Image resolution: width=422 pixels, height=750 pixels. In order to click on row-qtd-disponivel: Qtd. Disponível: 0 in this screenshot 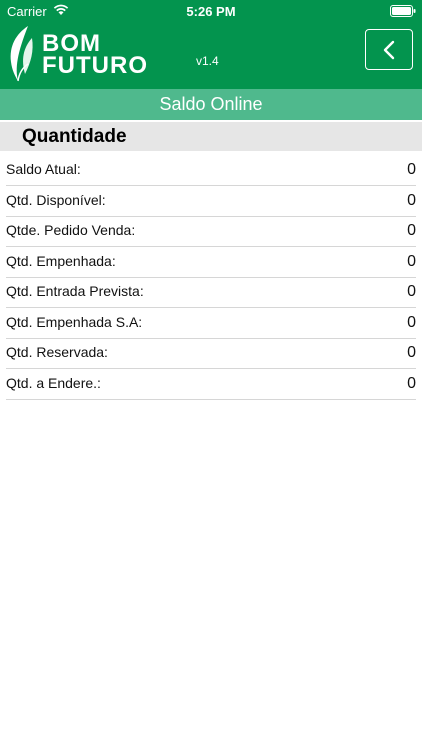, I will do `click(211, 202)`.